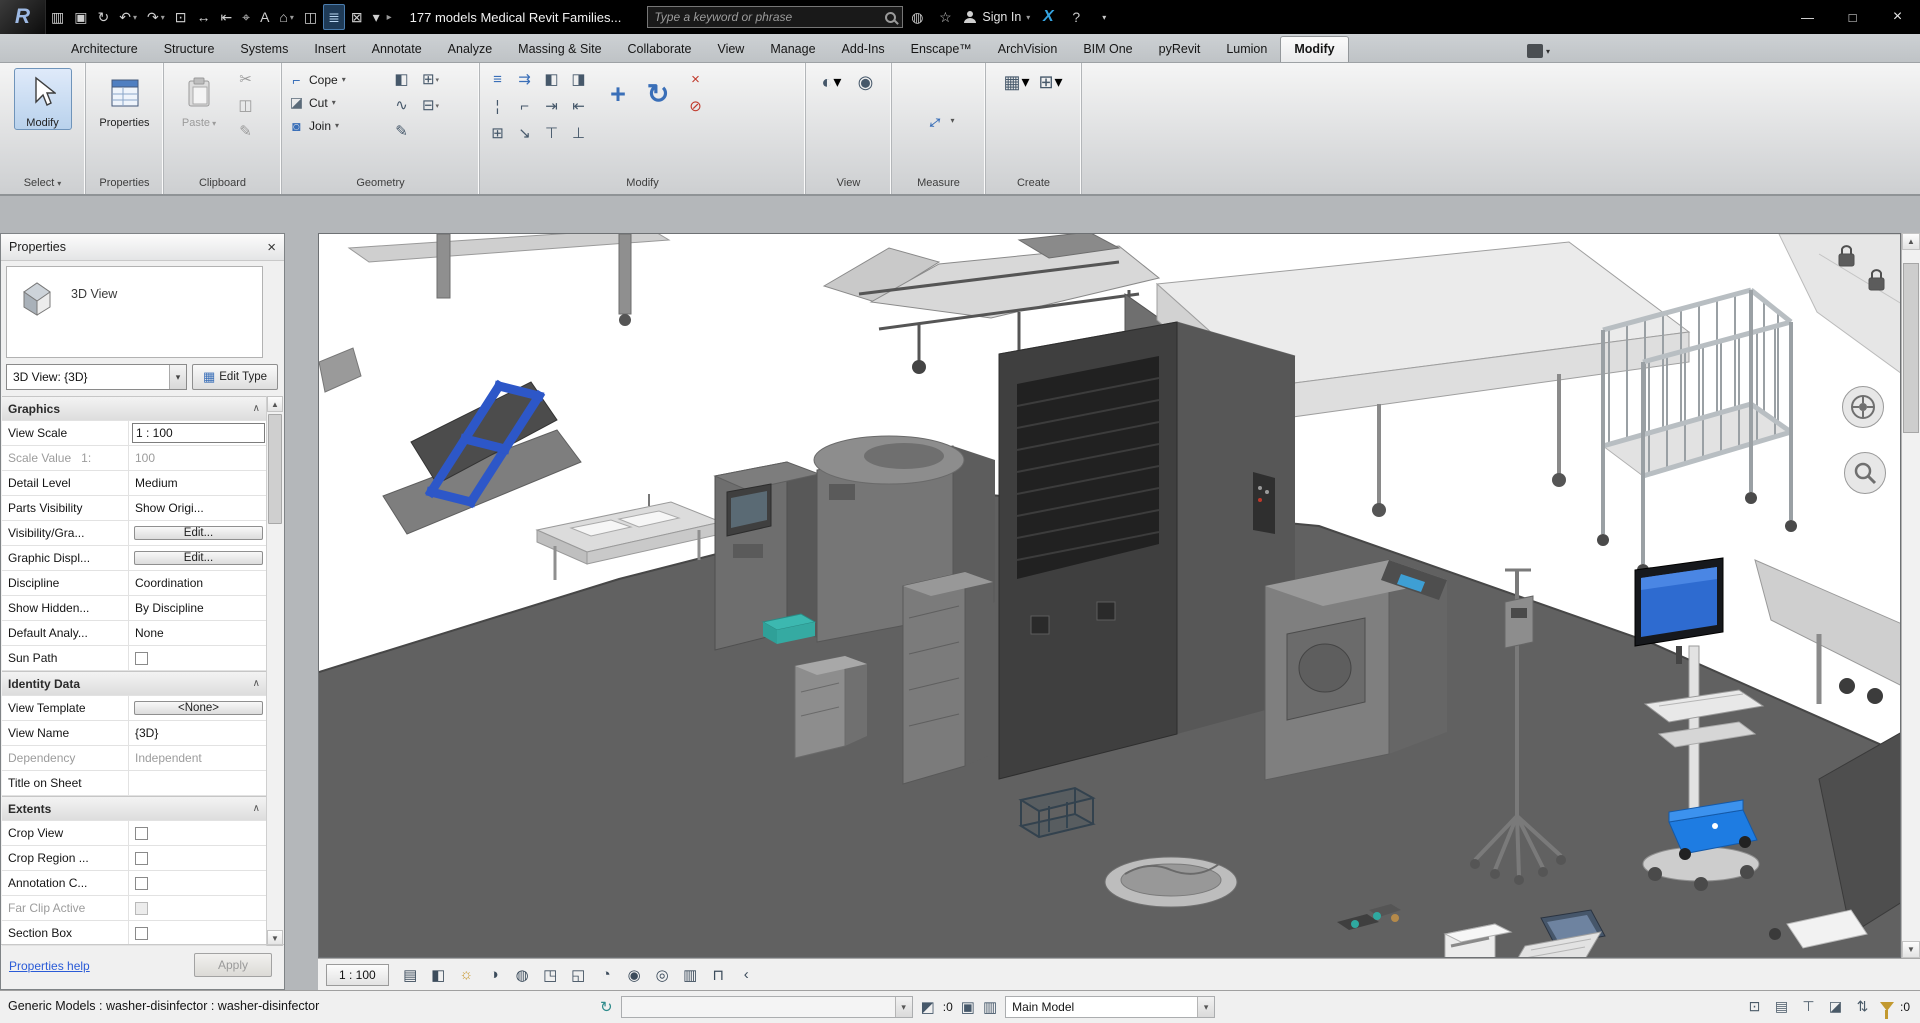 This screenshot has height=1023, width=1920. Describe the element at coordinates (376, 17) in the screenshot. I see `customize-qat-icon: ▾` at that location.